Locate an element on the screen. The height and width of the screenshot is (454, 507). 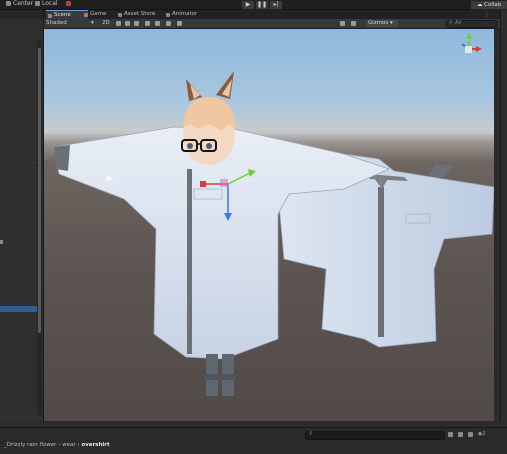
tab-game: Game is located at coordinates (101, 14).